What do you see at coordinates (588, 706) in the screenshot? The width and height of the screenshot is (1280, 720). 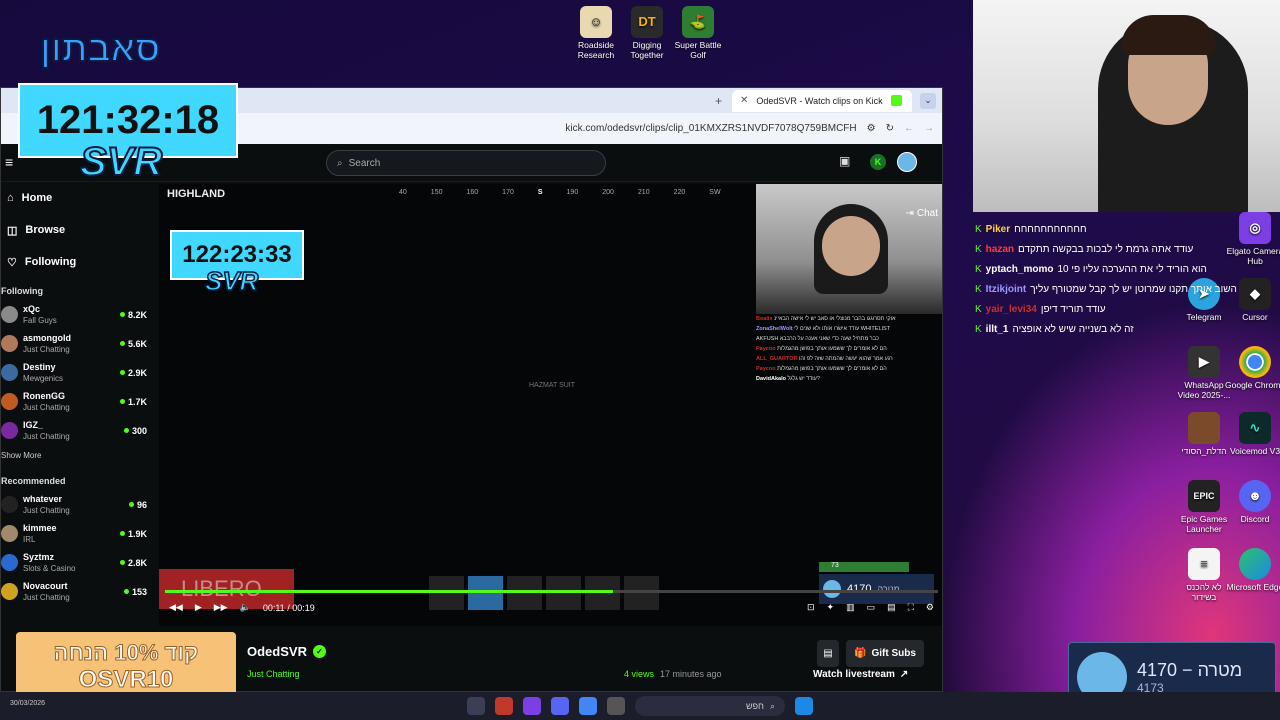 I see `chrome-icon` at bounding box center [588, 706].